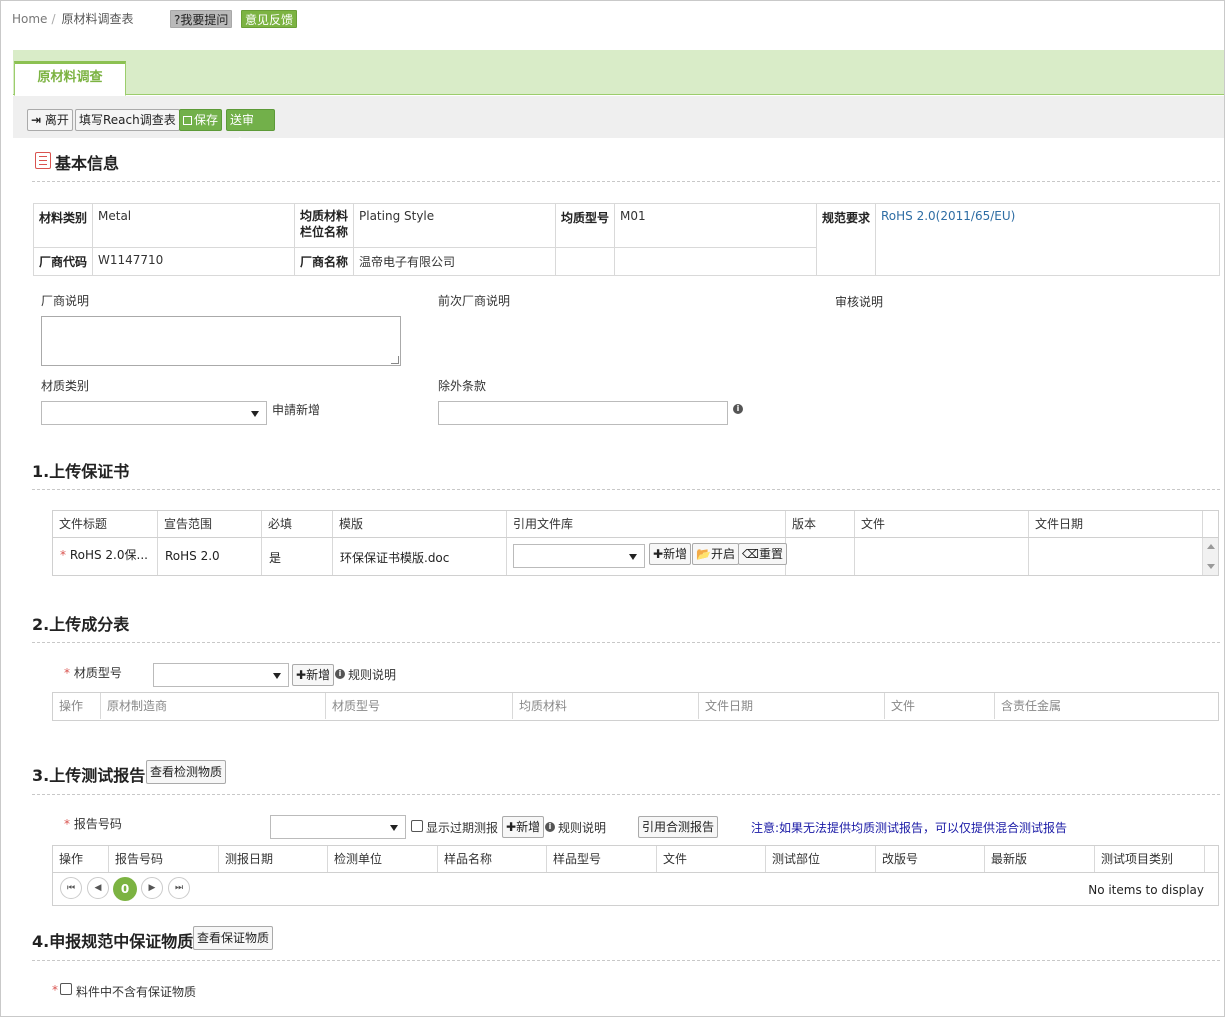  I want to click on review-note-label: 审核说明, so click(859, 302).